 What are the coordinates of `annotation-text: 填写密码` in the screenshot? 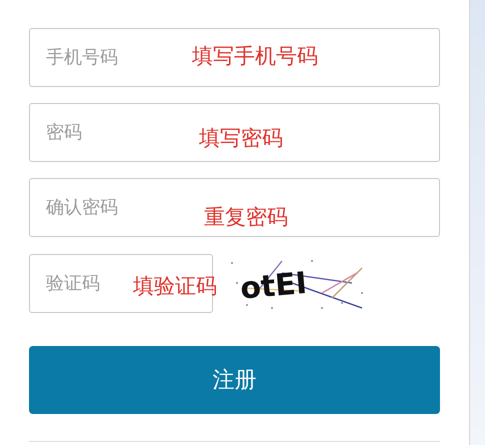 It's located at (241, 138).